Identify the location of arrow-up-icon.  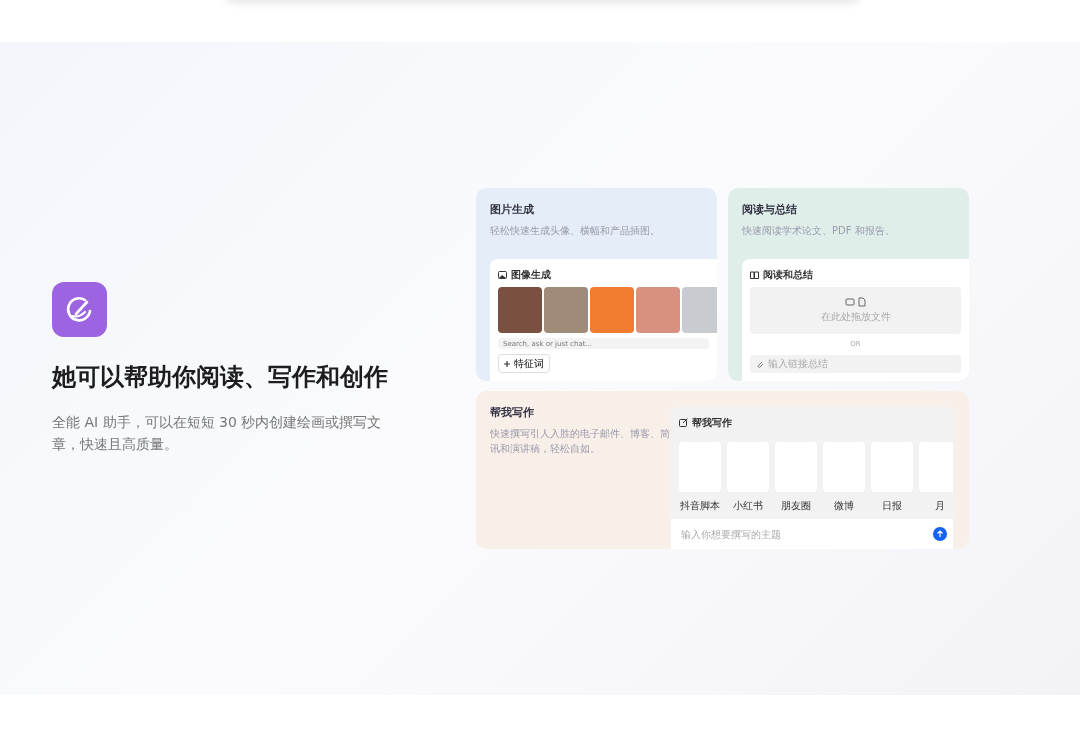
(940, 534).